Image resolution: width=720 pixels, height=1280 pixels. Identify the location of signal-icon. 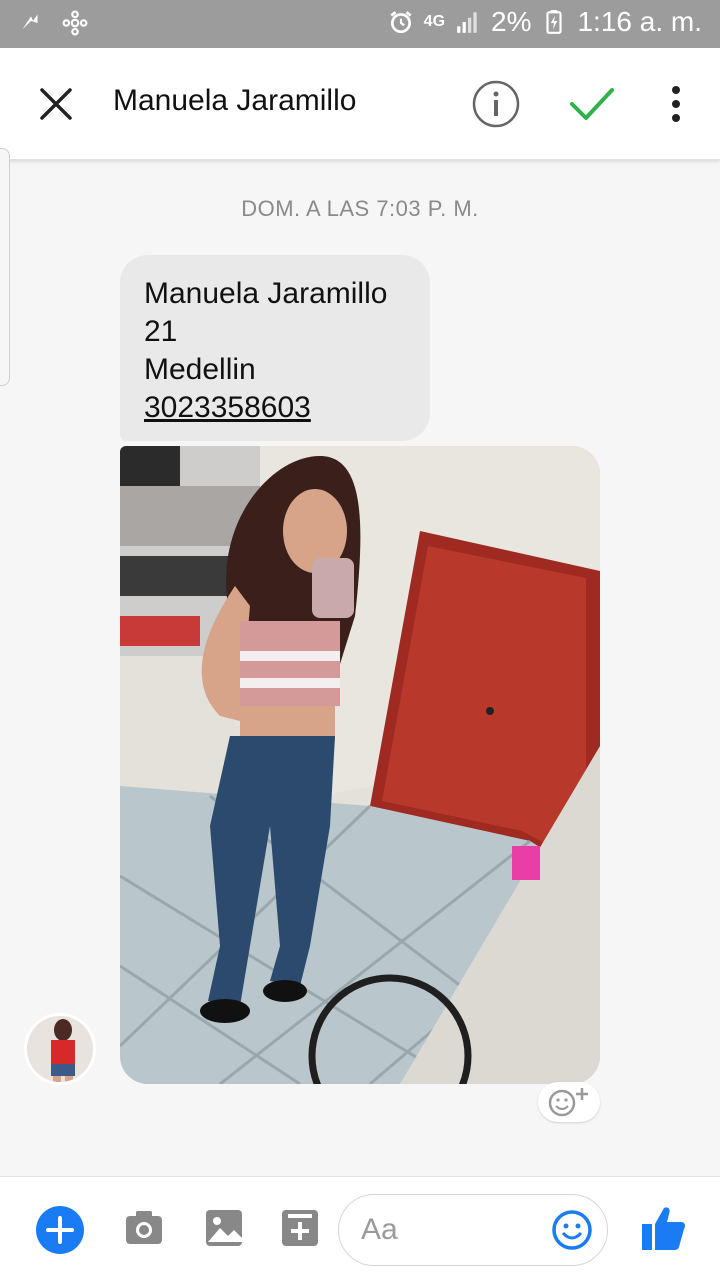
(467, 22).